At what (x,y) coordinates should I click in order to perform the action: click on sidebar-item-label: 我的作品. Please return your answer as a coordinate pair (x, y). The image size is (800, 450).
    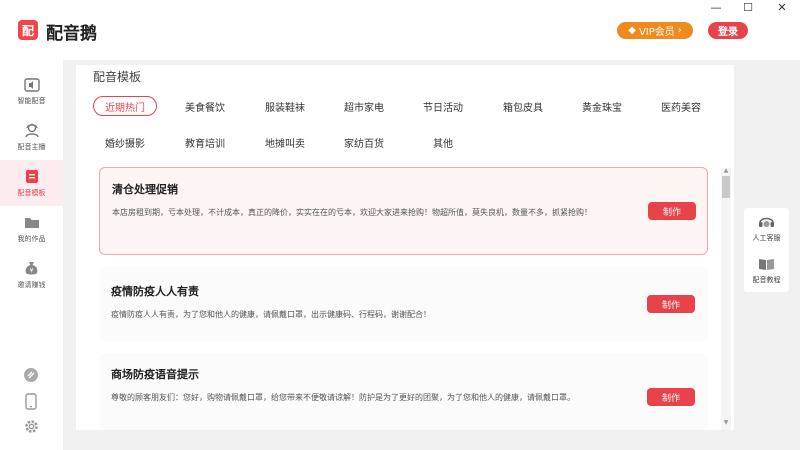
    Looking at the image, I should click on (31, 238).